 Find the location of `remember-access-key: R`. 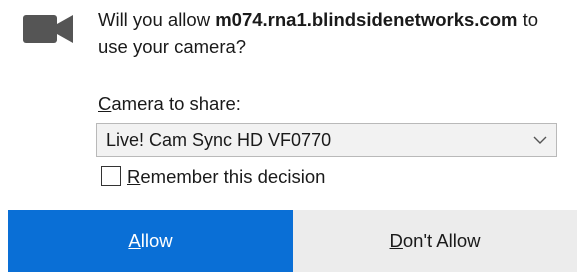

remember-access-key: R is located at coordinates (134, 176).